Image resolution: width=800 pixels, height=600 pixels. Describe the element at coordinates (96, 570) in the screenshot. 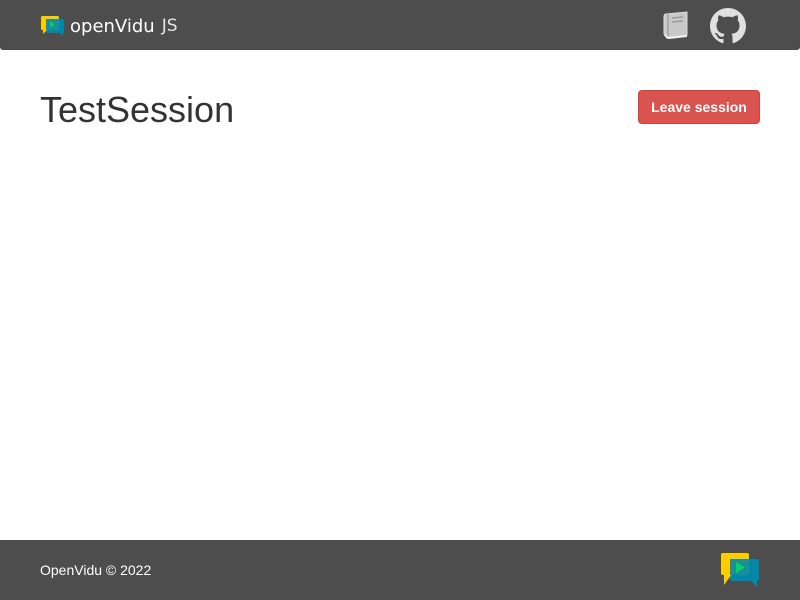

I see `footer-copyright: OpenVidu © 2022` at that location.